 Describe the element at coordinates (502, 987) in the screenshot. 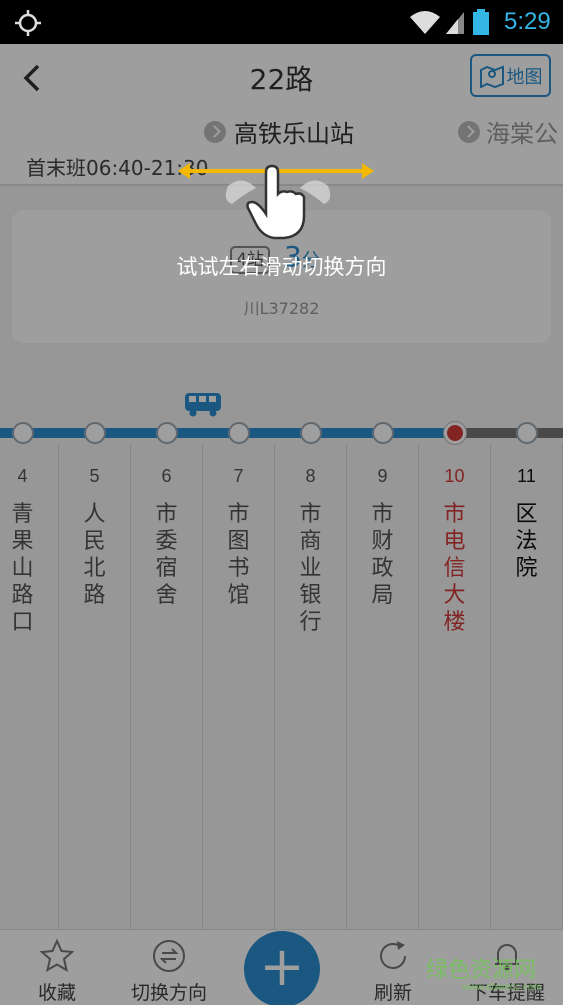

I see `watermark-url: www.downcc.com` at that location.